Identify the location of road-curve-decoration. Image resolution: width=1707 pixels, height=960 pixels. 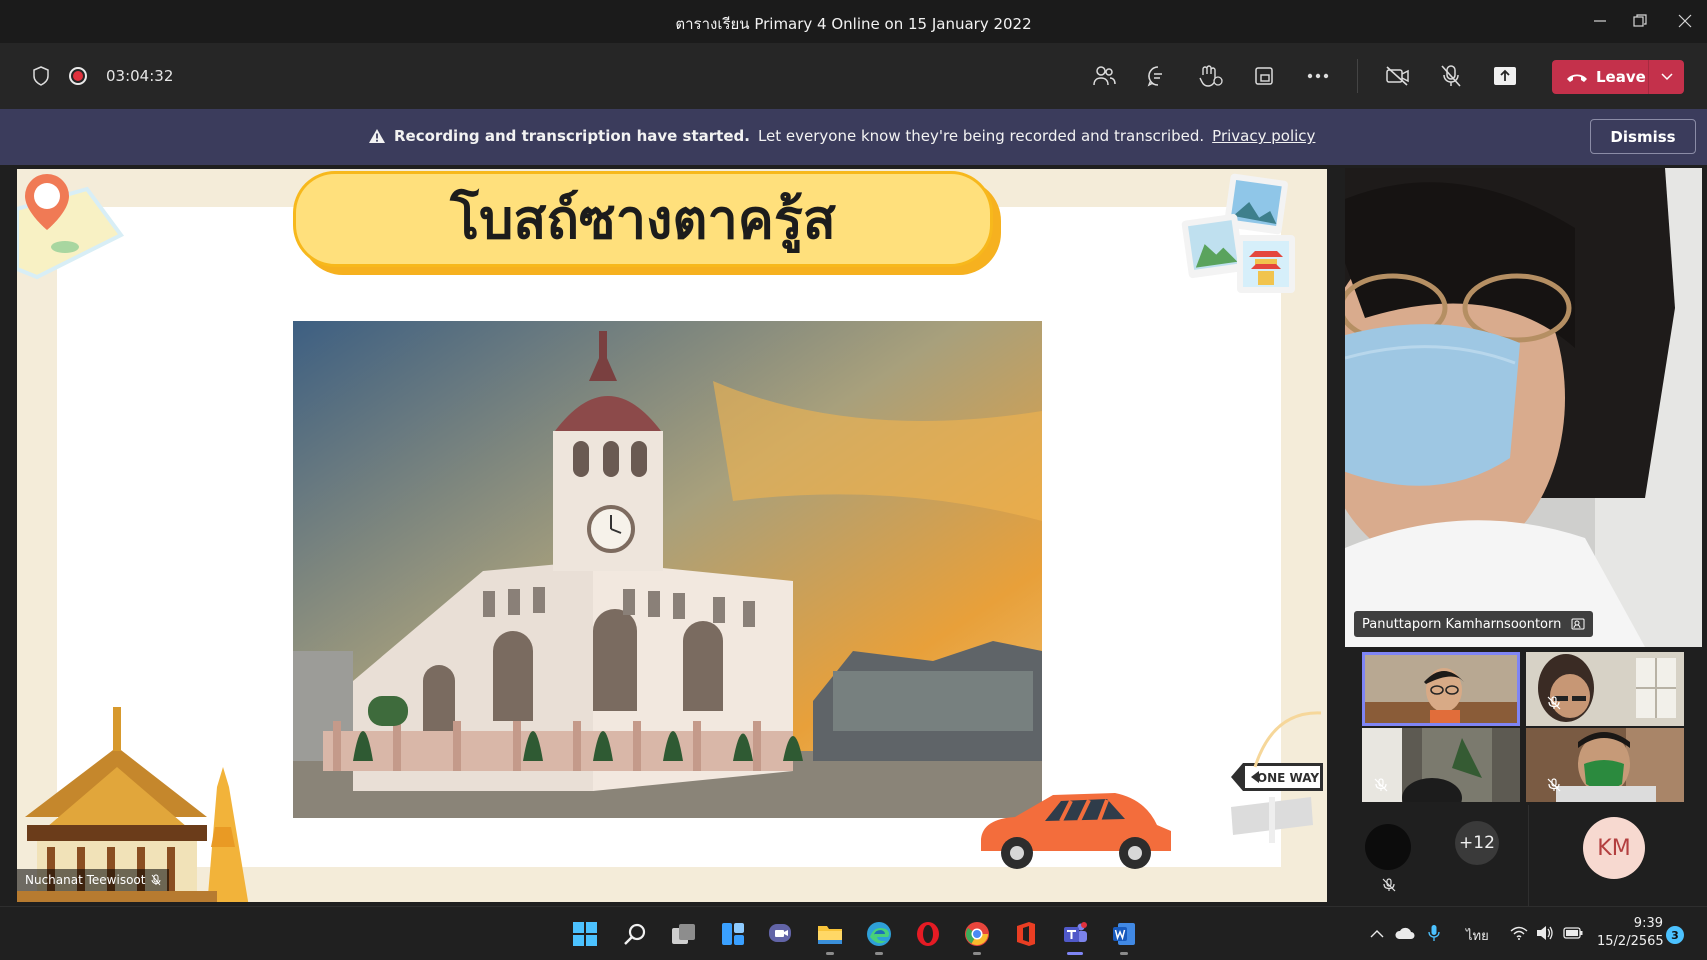
(1287, 739).